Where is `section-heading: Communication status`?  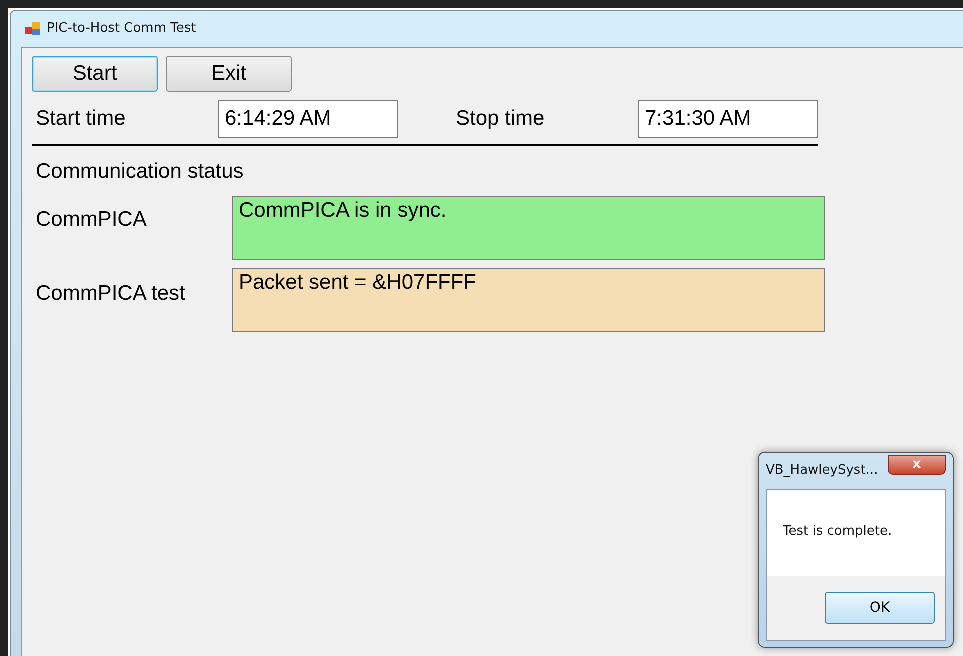 section-heading: Communication status is located at coordinates (140, 172).